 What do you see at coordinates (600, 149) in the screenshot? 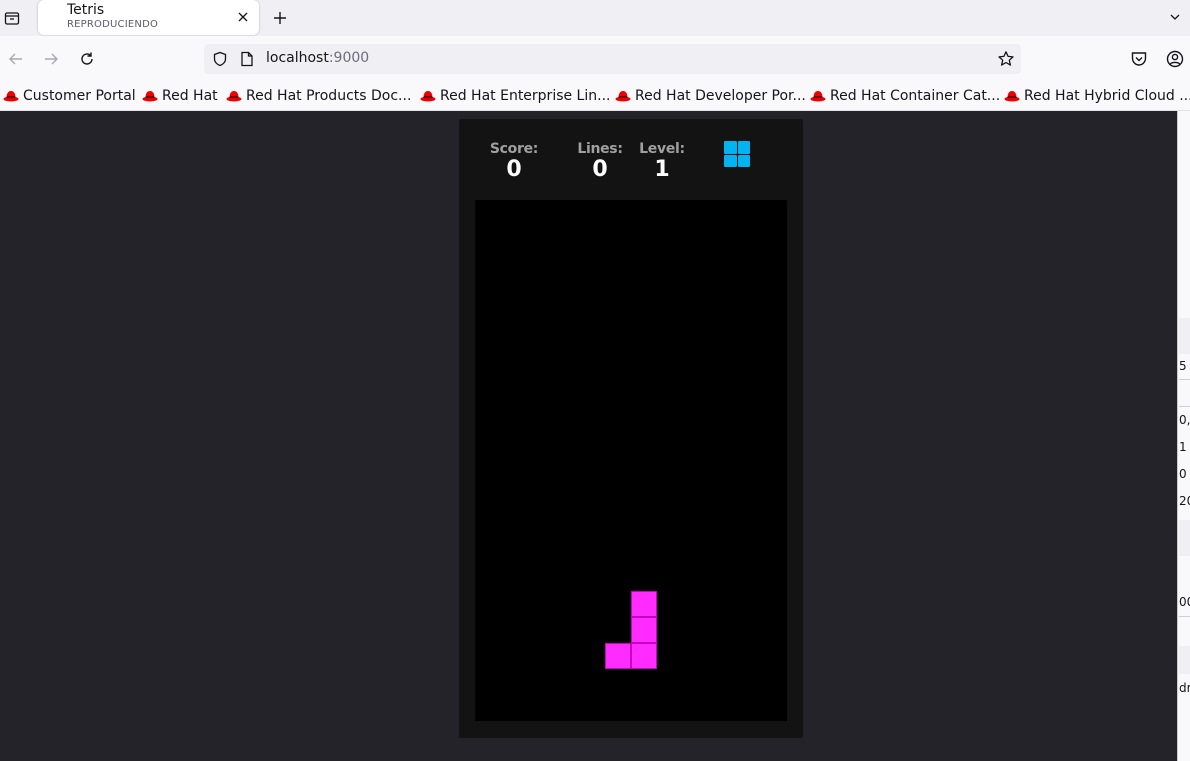
I see `lines-label: Lines:` at bounding box center [600, 149].